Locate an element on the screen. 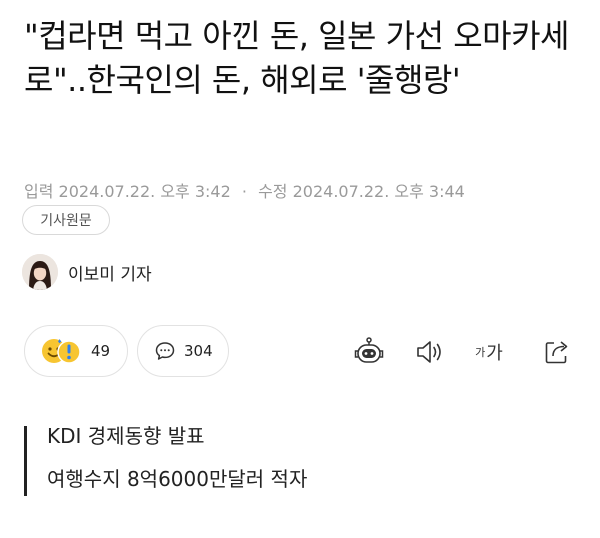  font-small-glyph: 가 is located at coordinates (480, 352).